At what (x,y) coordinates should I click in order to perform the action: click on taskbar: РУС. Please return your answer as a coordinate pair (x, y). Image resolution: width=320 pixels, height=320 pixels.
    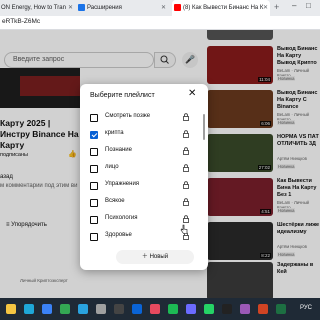
    Looking at the image, I should click on (160, 309).